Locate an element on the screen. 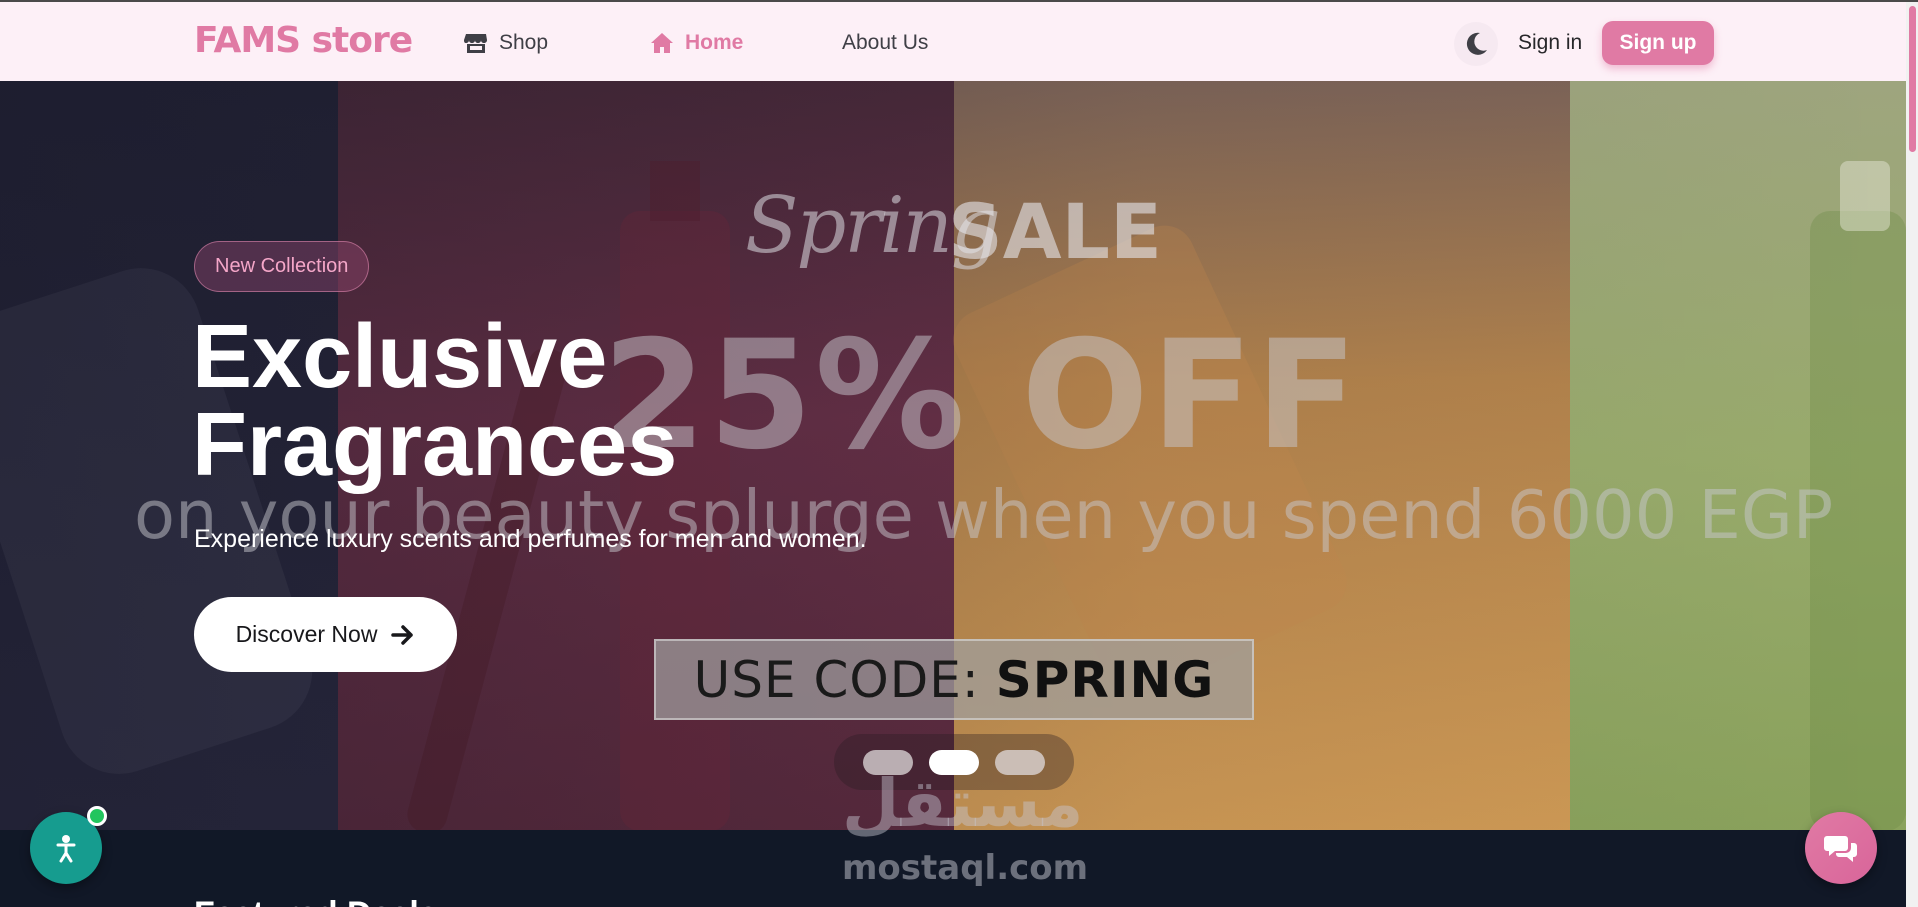 The height and width of the screenshot is (907, 1918). hero-title-line: Exclusive is located at coordinates (400, 357).